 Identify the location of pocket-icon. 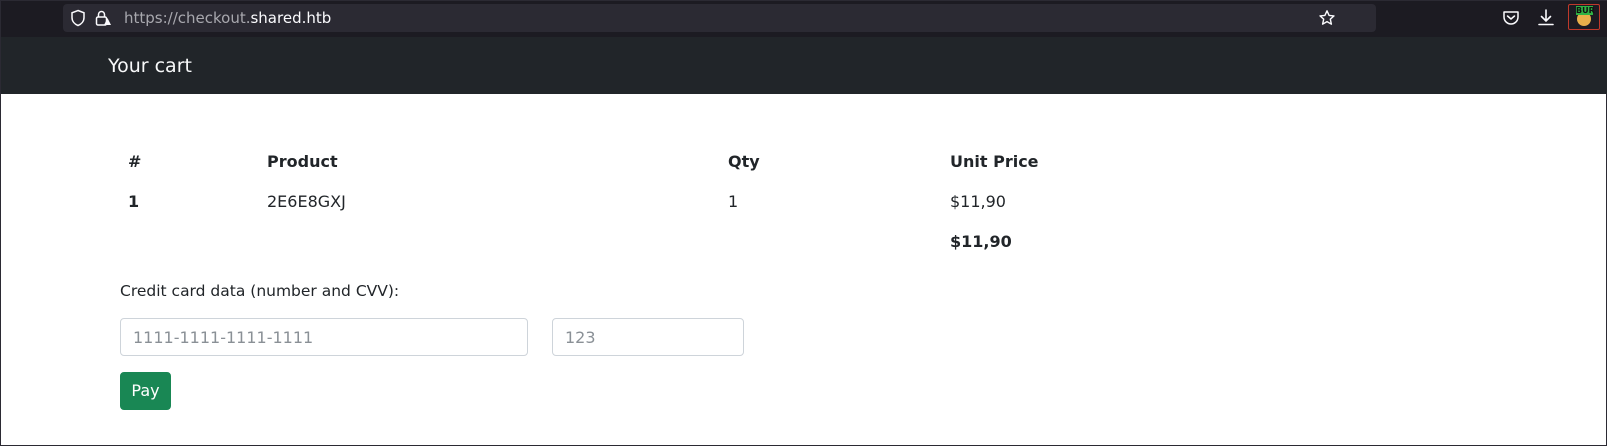
(1511, 18).